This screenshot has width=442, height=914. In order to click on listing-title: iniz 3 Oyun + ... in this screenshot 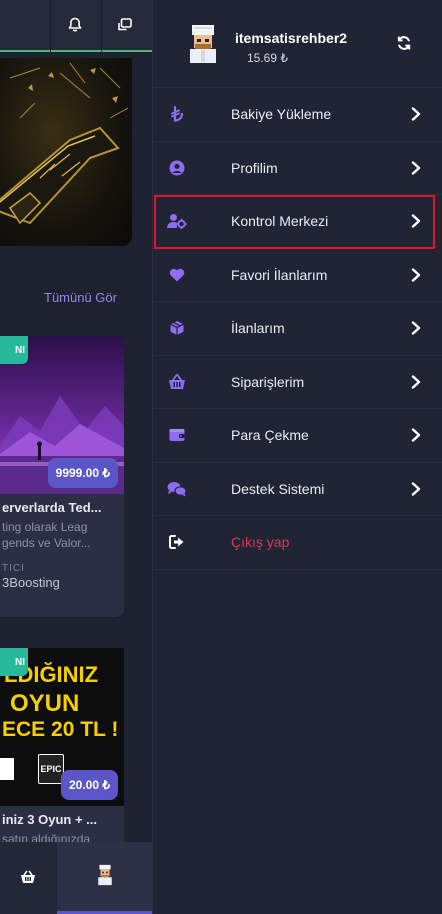, I will do `click(49, 819)`.